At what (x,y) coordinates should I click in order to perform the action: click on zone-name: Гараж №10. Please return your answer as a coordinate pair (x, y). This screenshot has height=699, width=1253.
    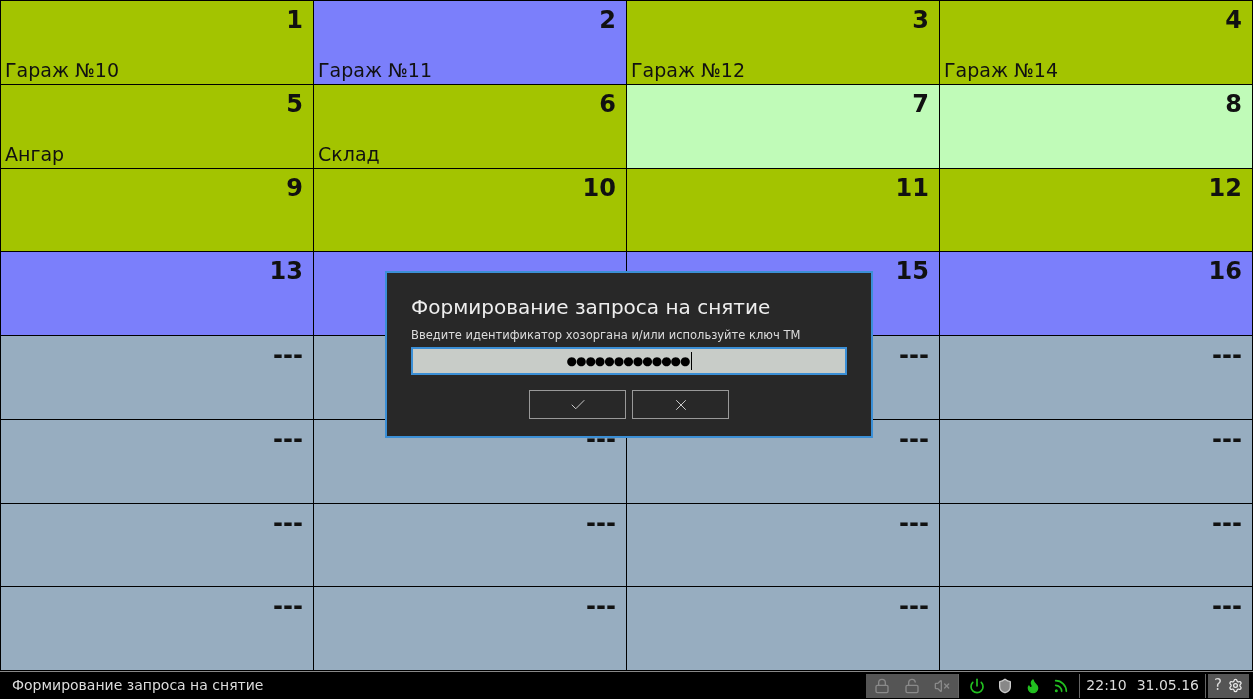
    Looking at the image, I should click on (63, 69).